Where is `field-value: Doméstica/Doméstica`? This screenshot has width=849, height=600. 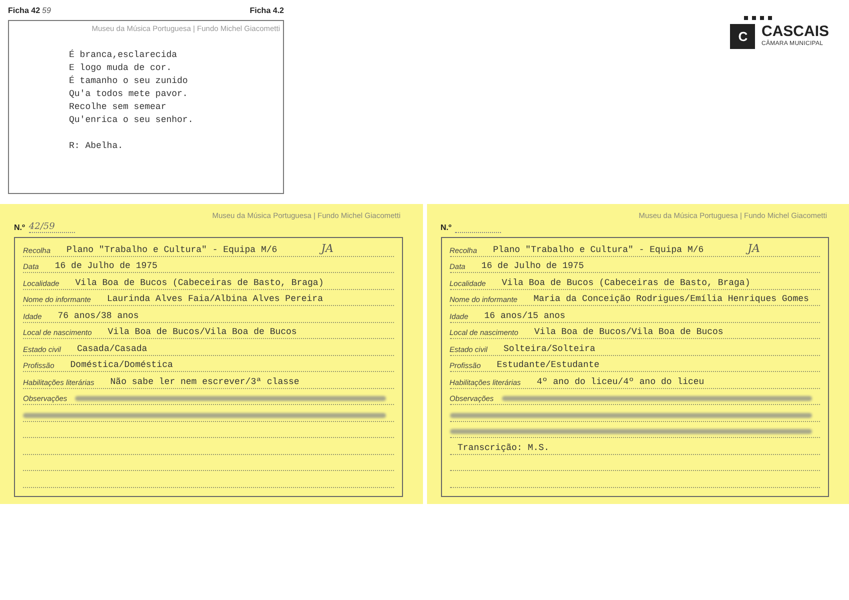 field-value: Doméstica/Doméstica is located at coordinates (121, 366).